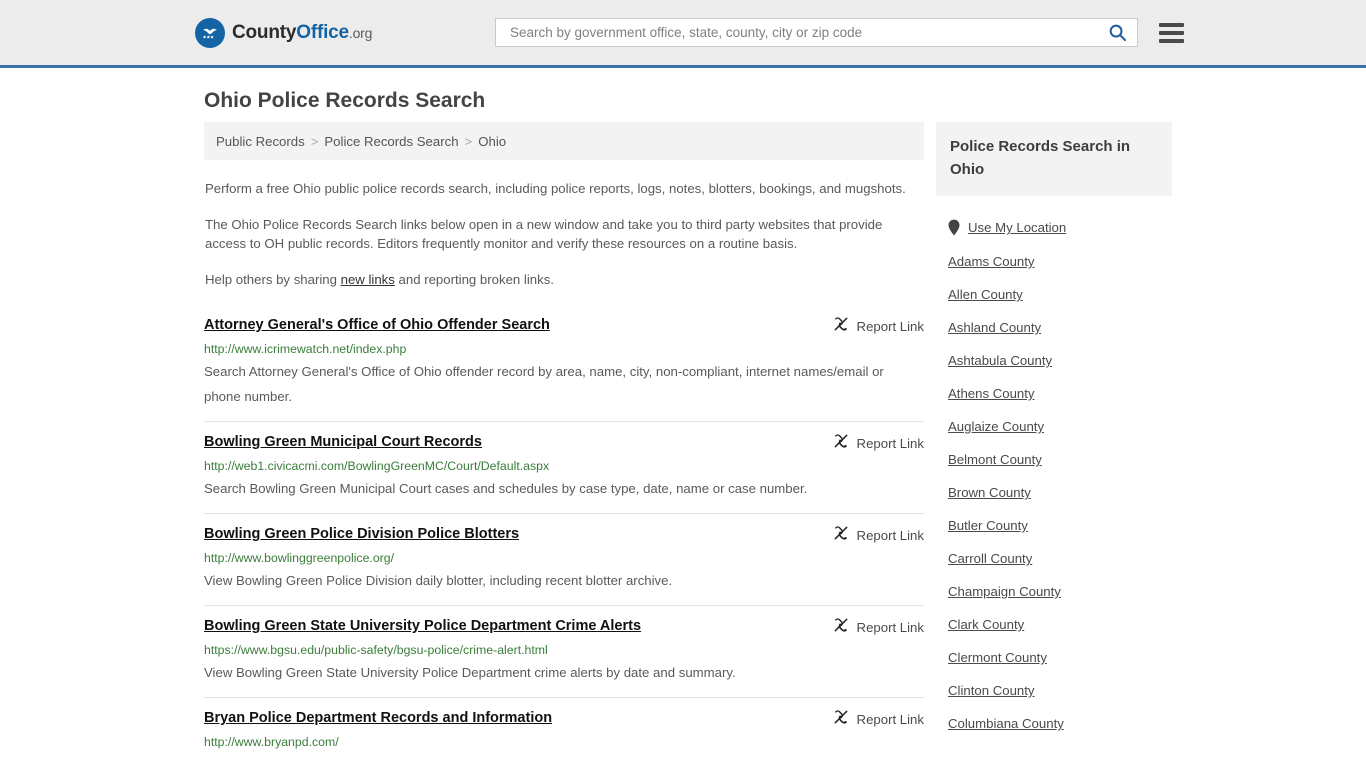  Describe the element at coordinates (988, 525) in the screenshot. I see `county-link: Butler County` at that location.